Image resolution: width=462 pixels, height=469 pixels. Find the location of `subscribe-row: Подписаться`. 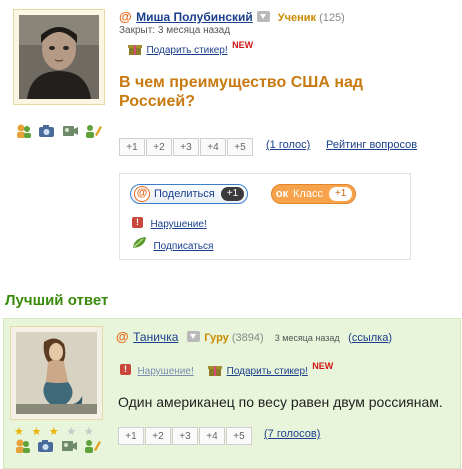

subscribe-row: Подписаться is located at coordinates (172, 245).